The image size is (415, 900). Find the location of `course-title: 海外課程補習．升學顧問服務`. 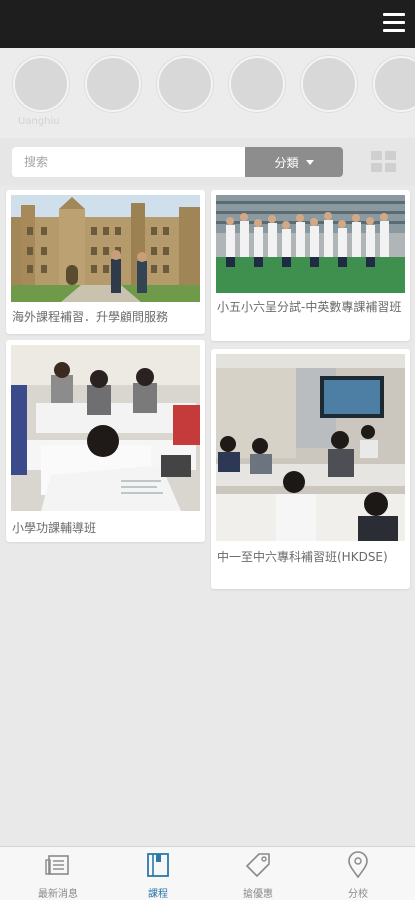

course-title: 海外課程補習．升學顧問服務 is located at coordinates (90, 317).